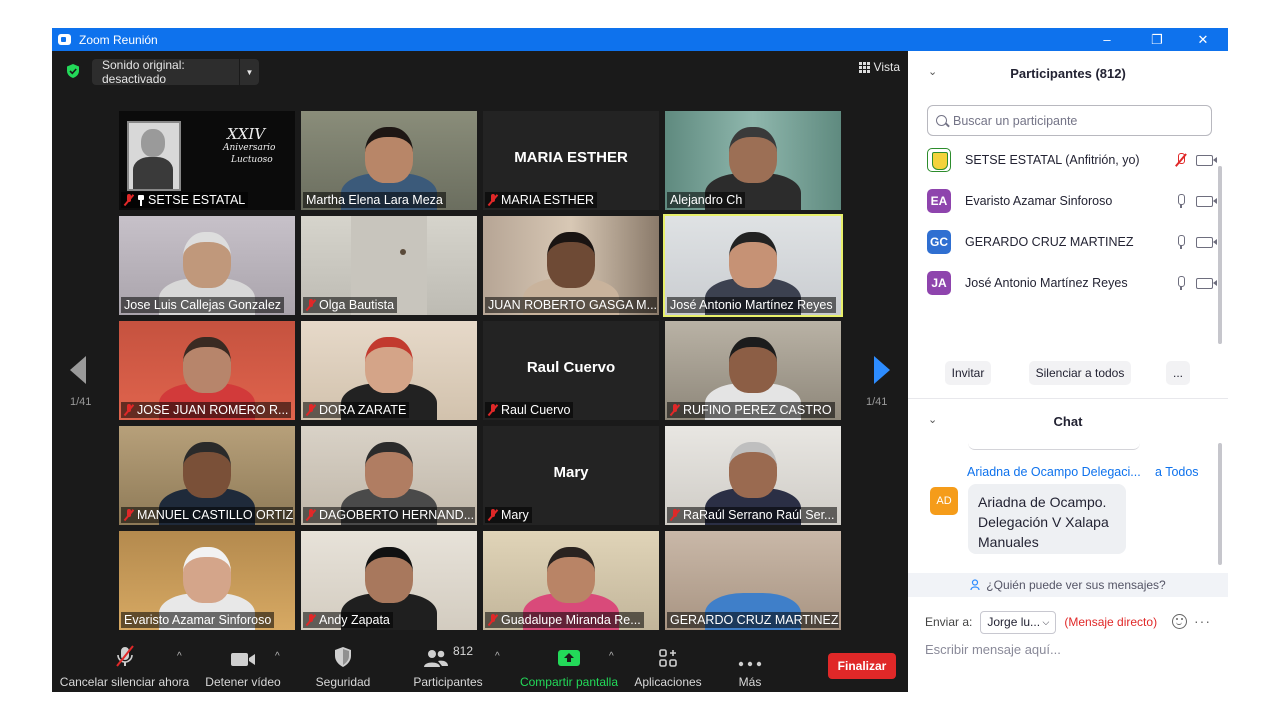 This screenshot has height=720, width=1280. I want to click on close-button: ✕, so click(1203, 39).